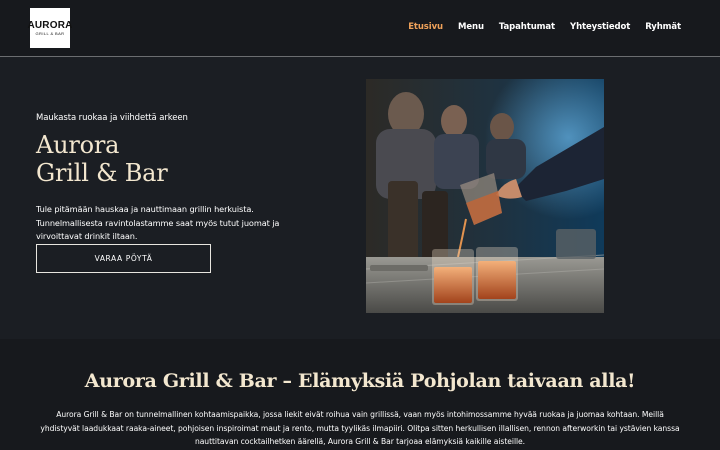 This screenshot has width=720, height=450. What do you see at coordinates (663, 27) in the screenshot?
I see `nav-item-ryhmat: Ryhmät` at bounding box center [663, 27].